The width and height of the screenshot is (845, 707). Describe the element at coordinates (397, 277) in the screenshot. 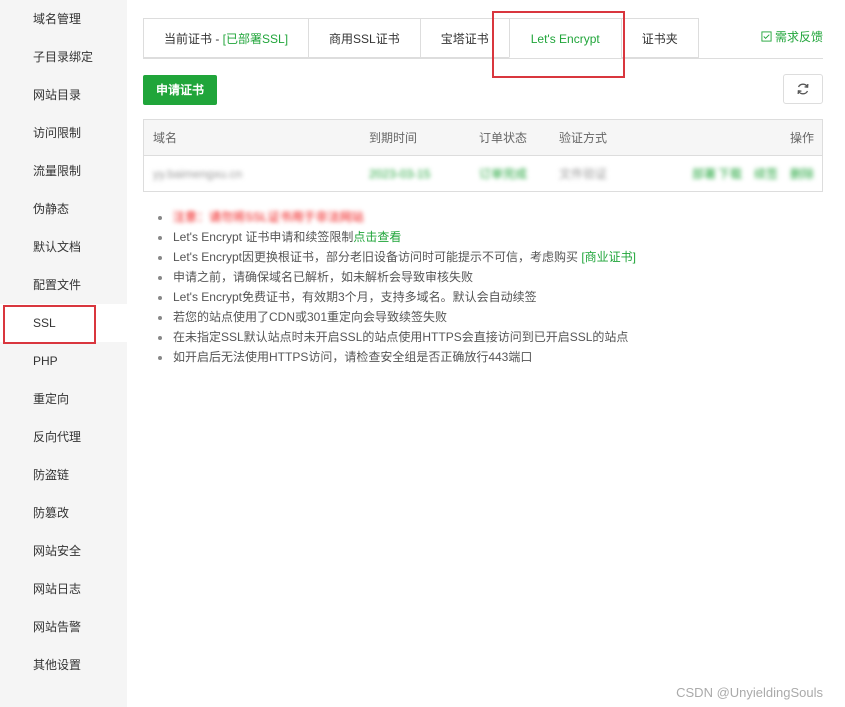

I see `note-dns: 申请之前，请确保域名已解析，如未解析会导致审核失败` at that location.